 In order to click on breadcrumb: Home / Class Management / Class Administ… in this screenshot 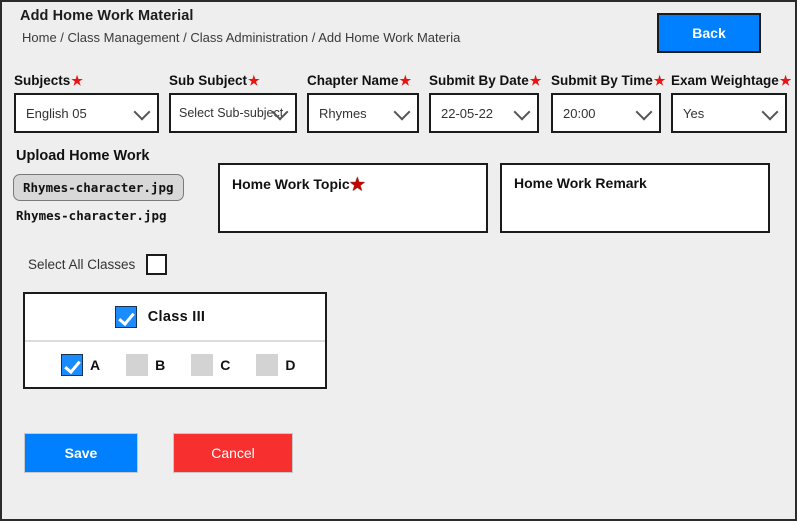, I will do `click(241, 37)`.